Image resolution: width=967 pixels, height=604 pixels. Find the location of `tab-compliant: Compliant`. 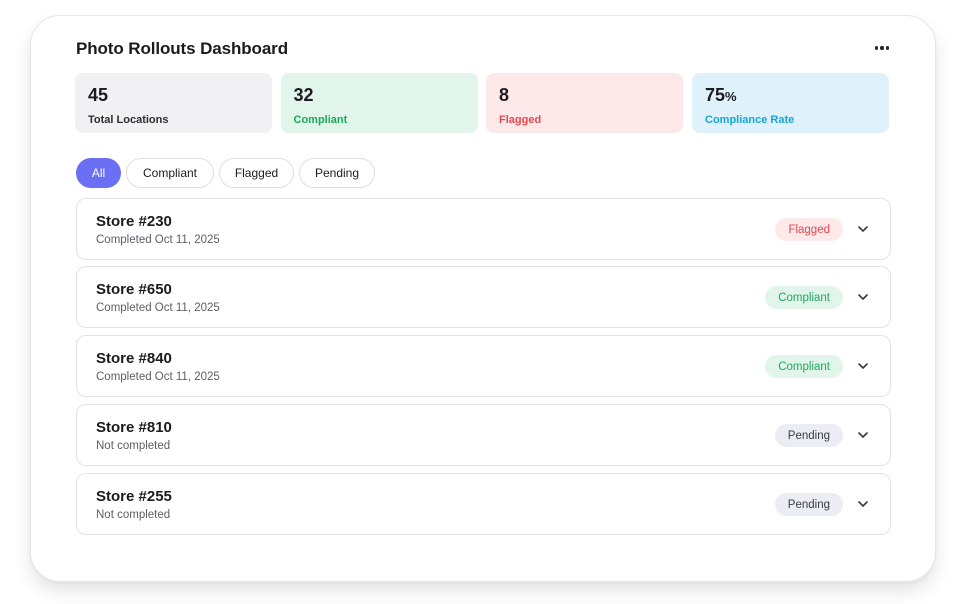

tab-compliant: Compliant is located at coordinates (170, 173).